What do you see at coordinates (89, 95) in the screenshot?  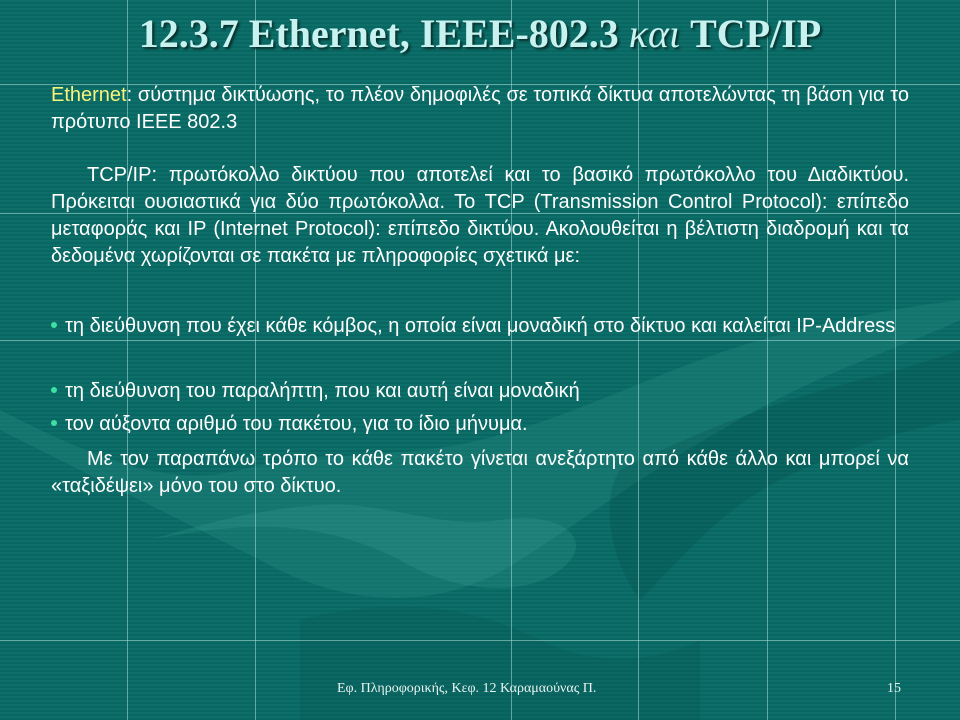 I see `ethernet-term: Ethernet` at bounding box center [89, 95].